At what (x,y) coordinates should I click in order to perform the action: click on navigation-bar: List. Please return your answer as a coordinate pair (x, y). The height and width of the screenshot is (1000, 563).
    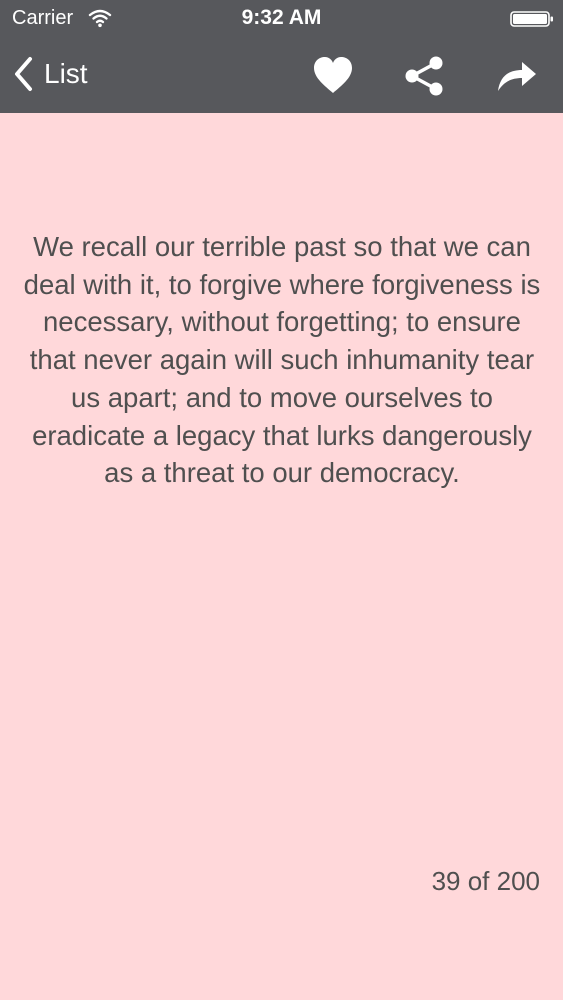
    Looking at the image, I should click on (281, 75).